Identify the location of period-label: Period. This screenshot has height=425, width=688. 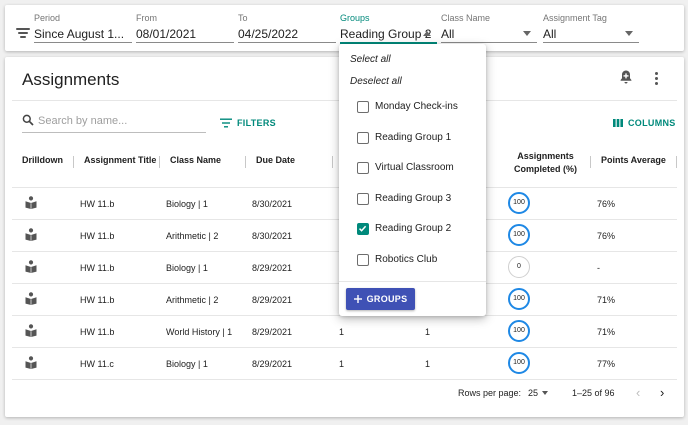
(47, 18).